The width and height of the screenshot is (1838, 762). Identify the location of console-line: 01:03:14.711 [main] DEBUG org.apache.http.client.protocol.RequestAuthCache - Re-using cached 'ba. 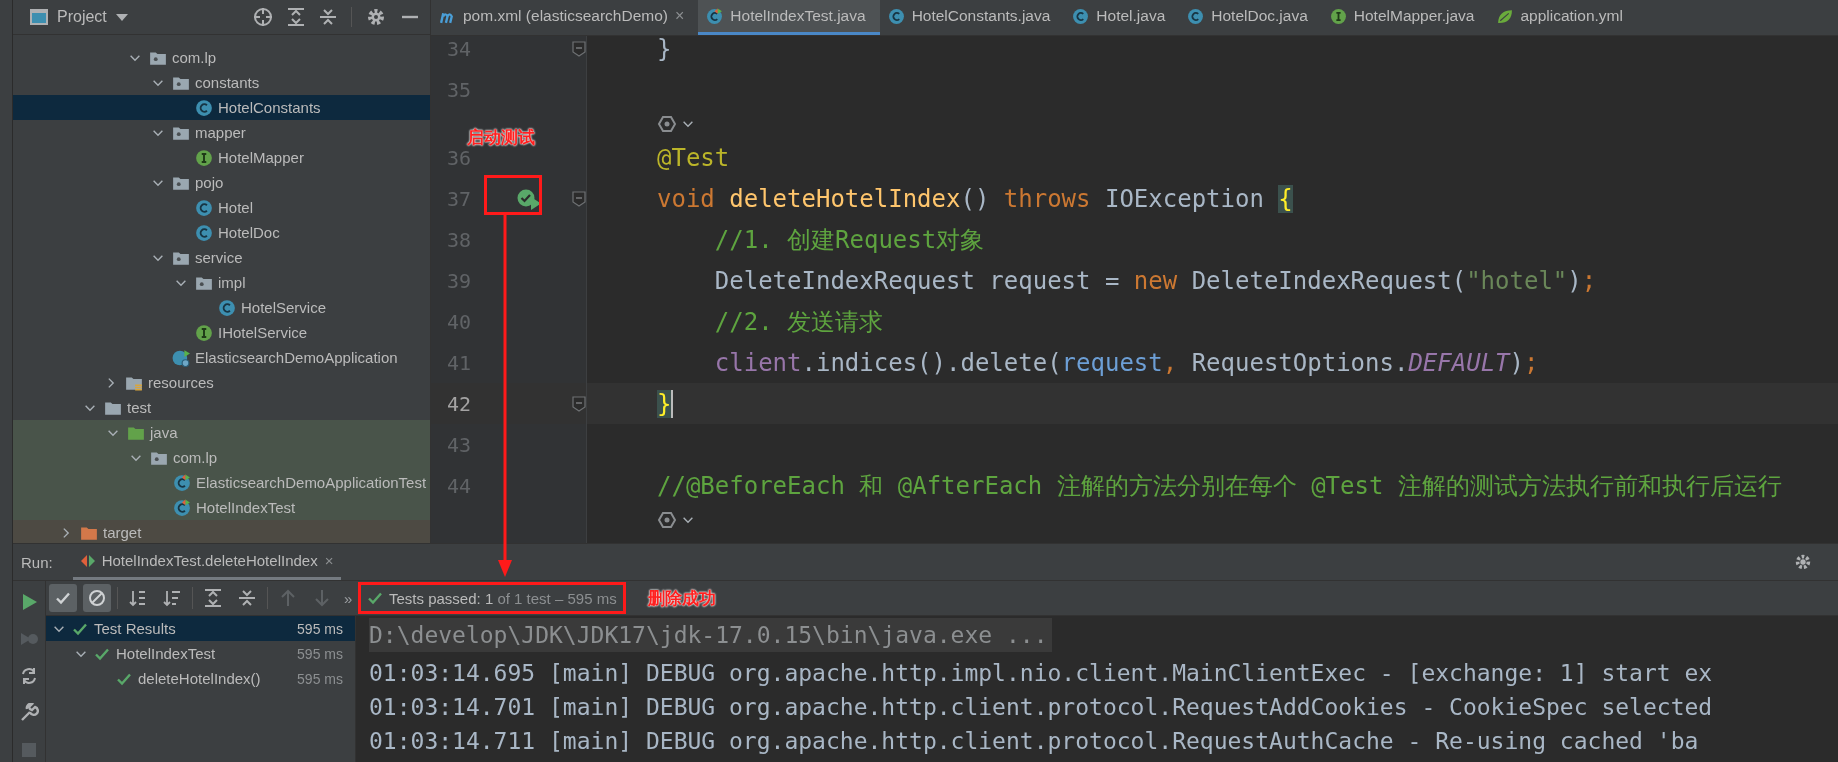
(1034, 741).